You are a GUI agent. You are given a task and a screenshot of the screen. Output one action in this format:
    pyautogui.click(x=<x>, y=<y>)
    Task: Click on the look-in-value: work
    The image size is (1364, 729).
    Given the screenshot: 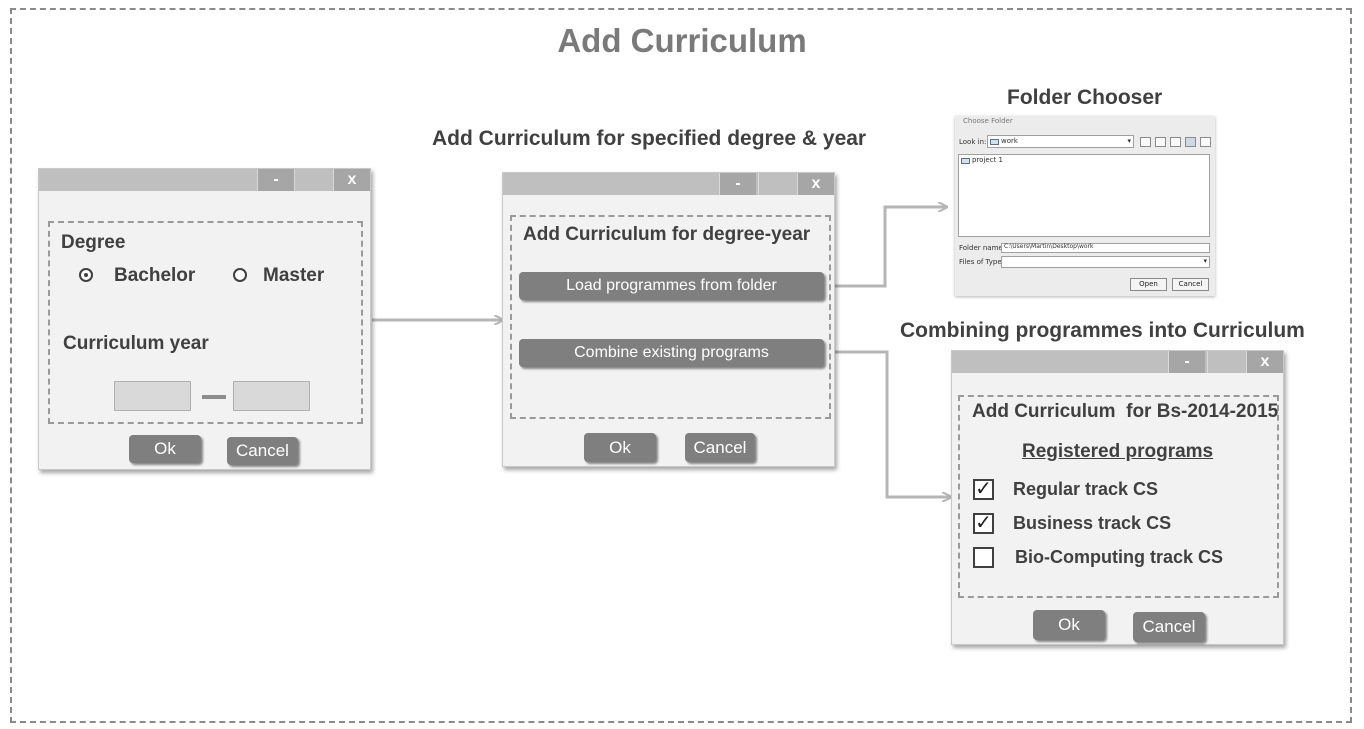 What is the action you would take?
    pyautogui.click(x=1009, y=141)
    